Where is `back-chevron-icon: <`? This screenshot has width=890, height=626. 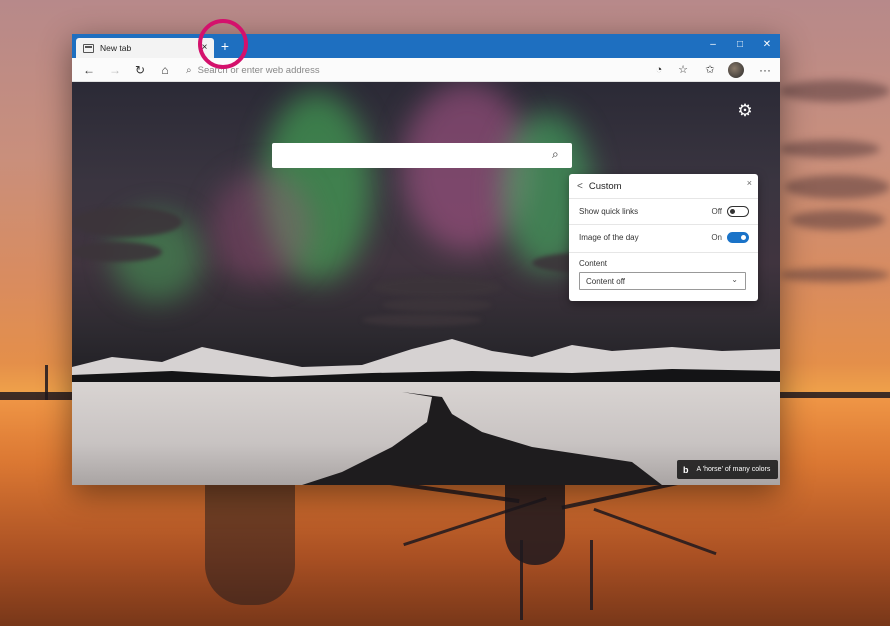
back-chevron-icon: < is located at coordinates (580, 186).